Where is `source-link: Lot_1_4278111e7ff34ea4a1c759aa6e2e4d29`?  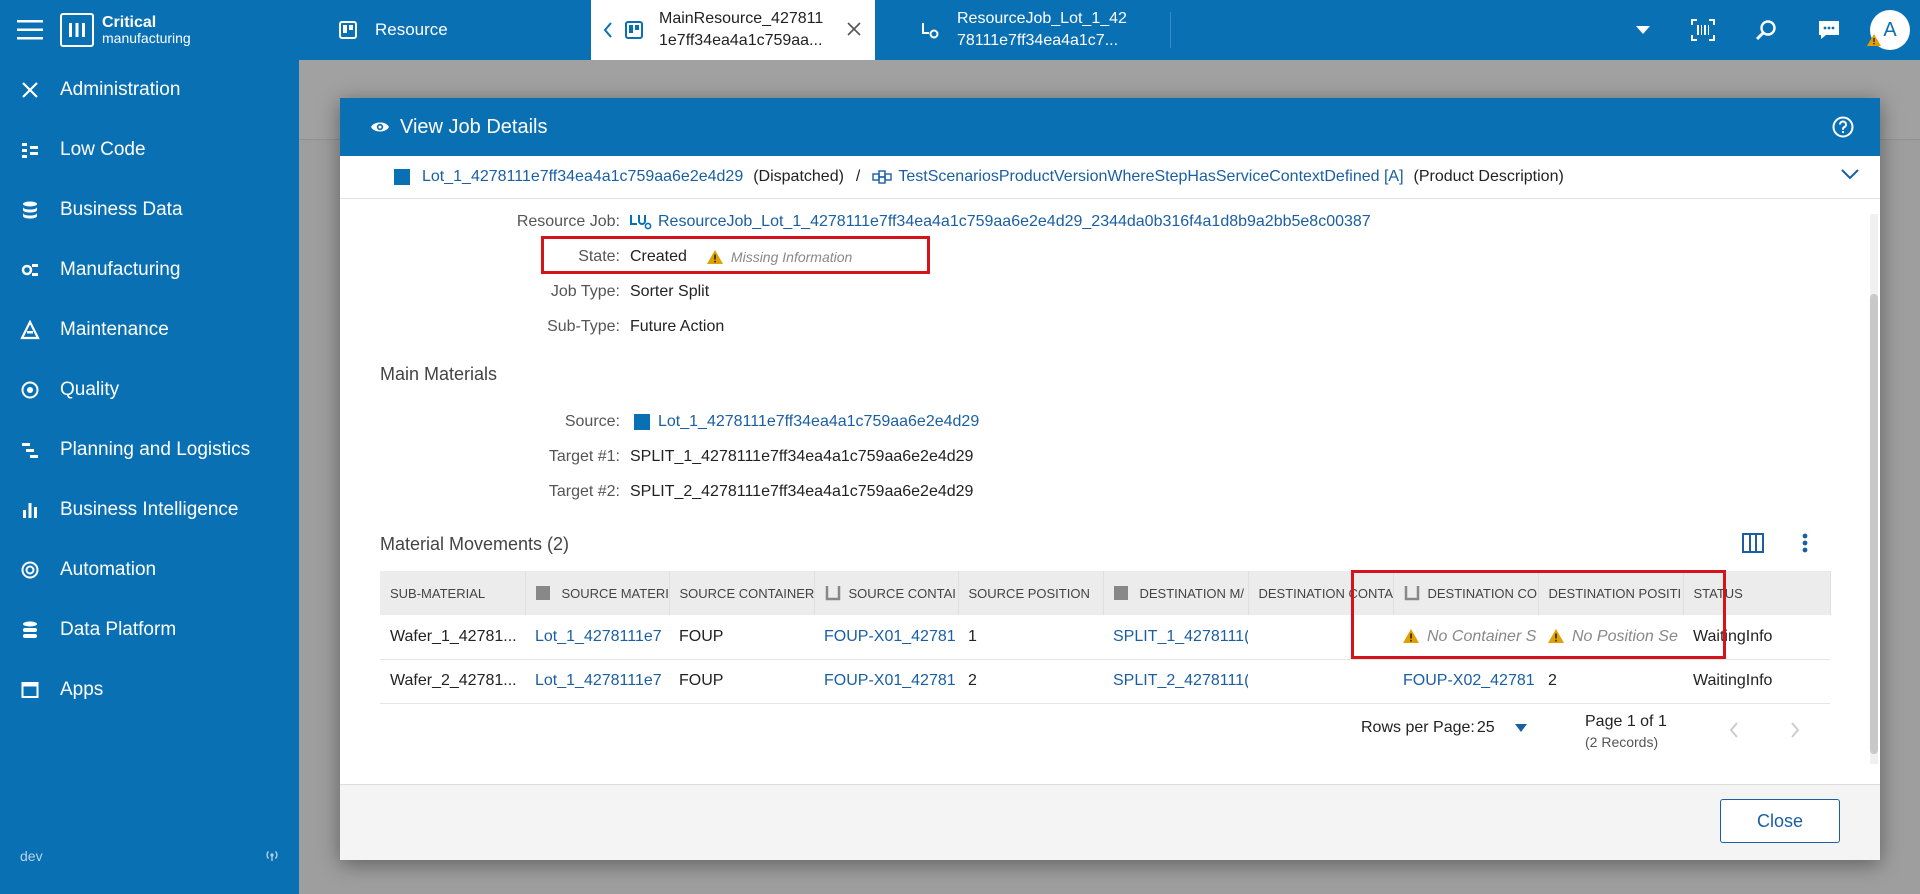 source-link: Lot_1_4278111e7ff34ea4a1c759aa6e2e4d29 is located at coordinates (818, 422).